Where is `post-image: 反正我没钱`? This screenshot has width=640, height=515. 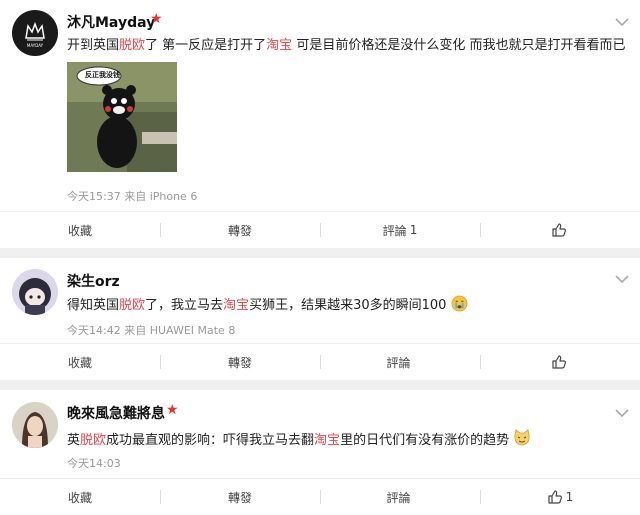 post-image: 反正我没钱 is located at coordinates (122, 117).